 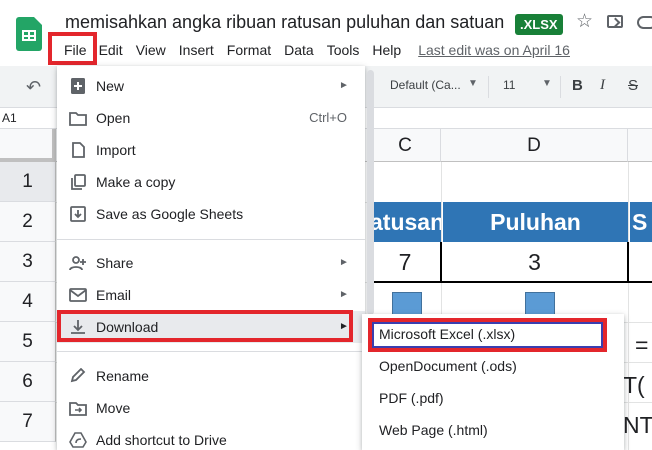 What do you see at coordinates (29, 34) in the screenshot?
I see `sheets-logo-icon` at bounding box center [29, 34].